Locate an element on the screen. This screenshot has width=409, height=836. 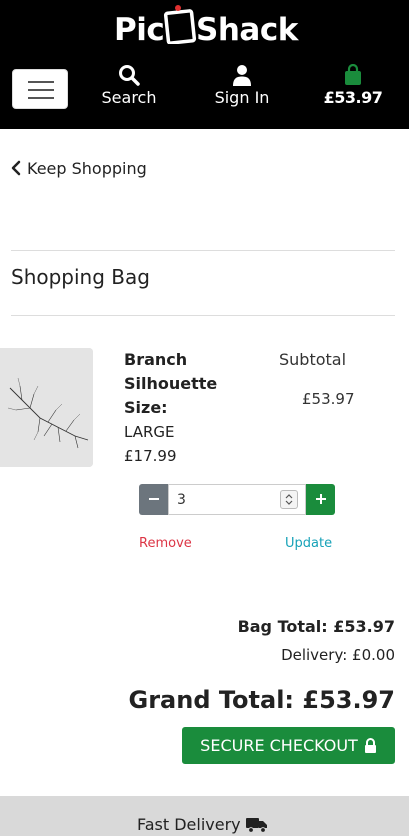
lock-icon is located at coordinates (370, 745).